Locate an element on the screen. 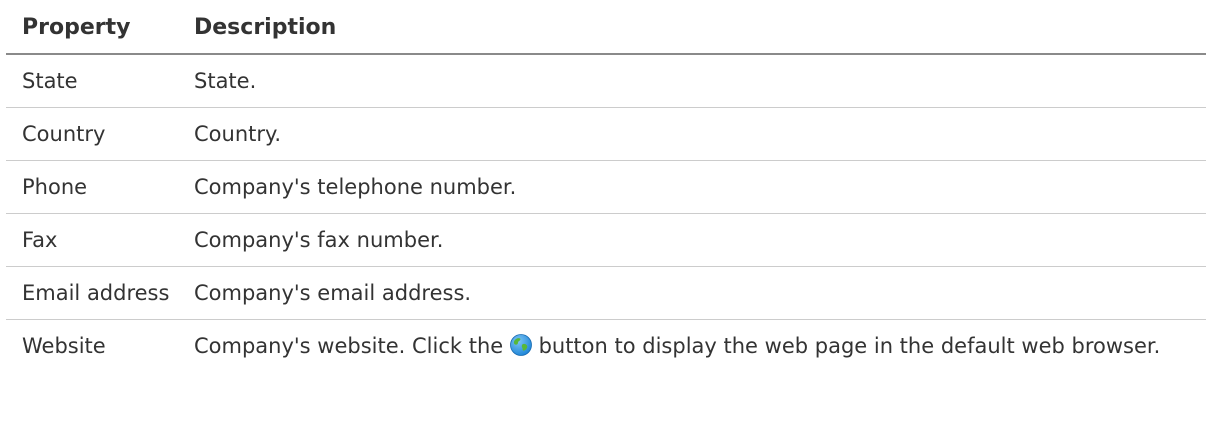  header-row: Property Description is located at coordinates (606, 32).